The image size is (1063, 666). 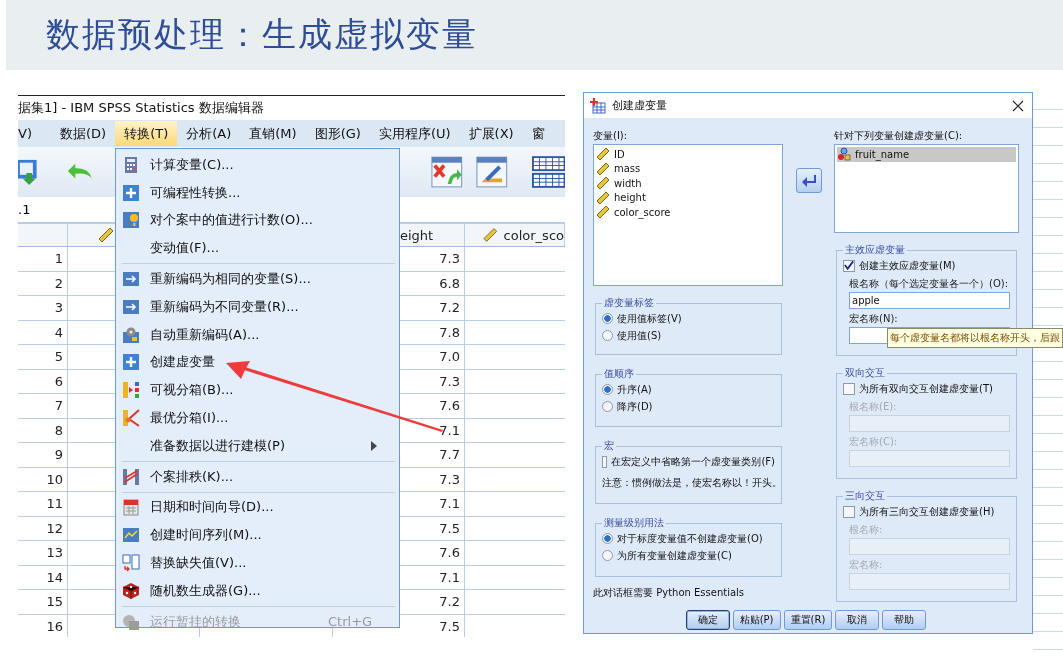 I want to click on group-title: 测量级别用法, so click(x=634, y=523).